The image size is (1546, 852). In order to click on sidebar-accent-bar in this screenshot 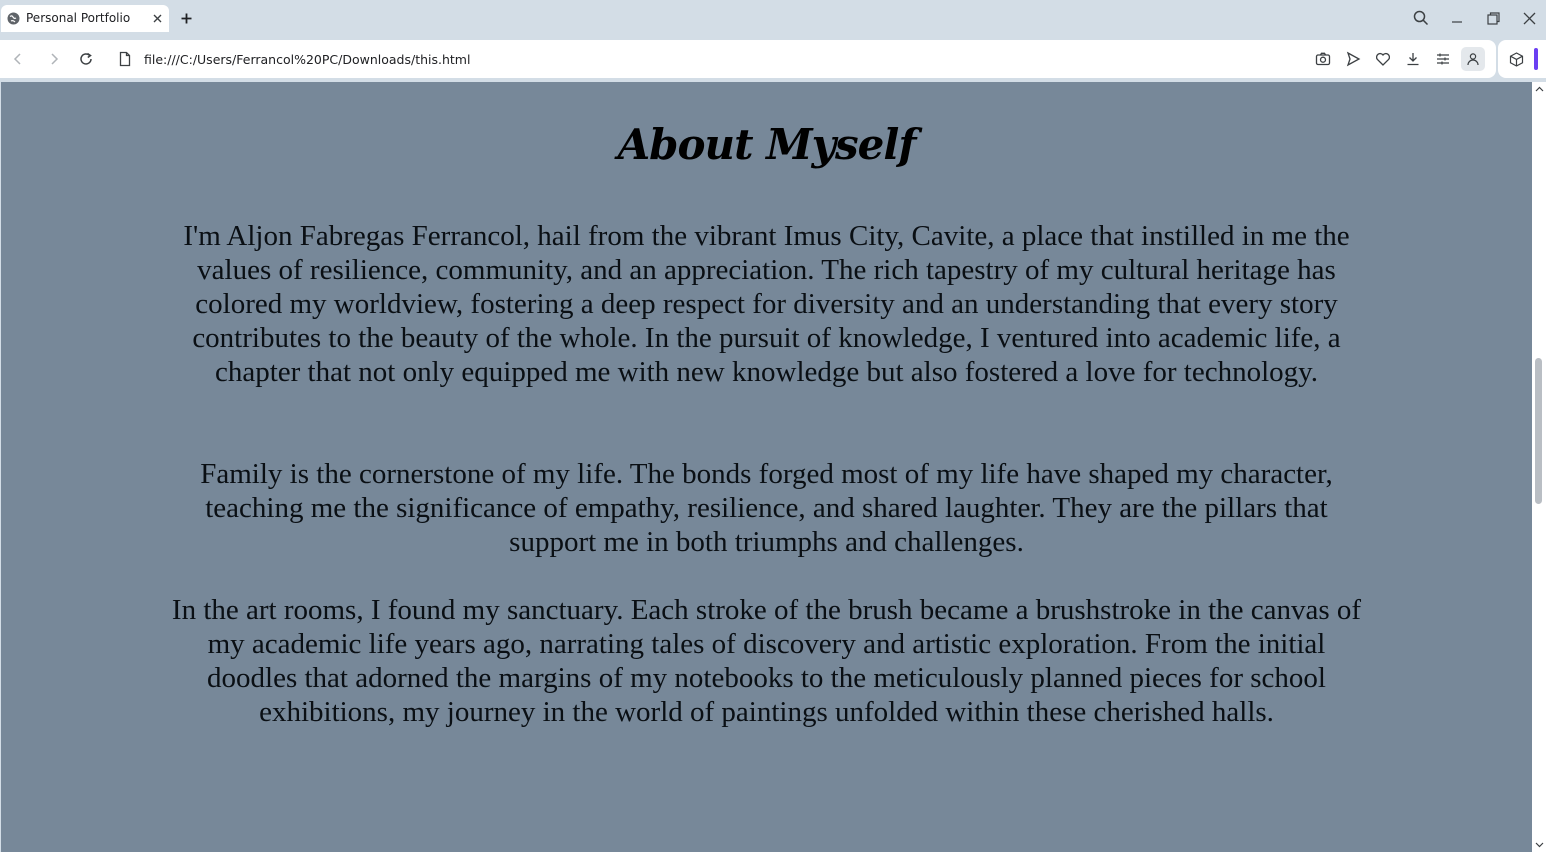, I will do `click(1536, 59)`.